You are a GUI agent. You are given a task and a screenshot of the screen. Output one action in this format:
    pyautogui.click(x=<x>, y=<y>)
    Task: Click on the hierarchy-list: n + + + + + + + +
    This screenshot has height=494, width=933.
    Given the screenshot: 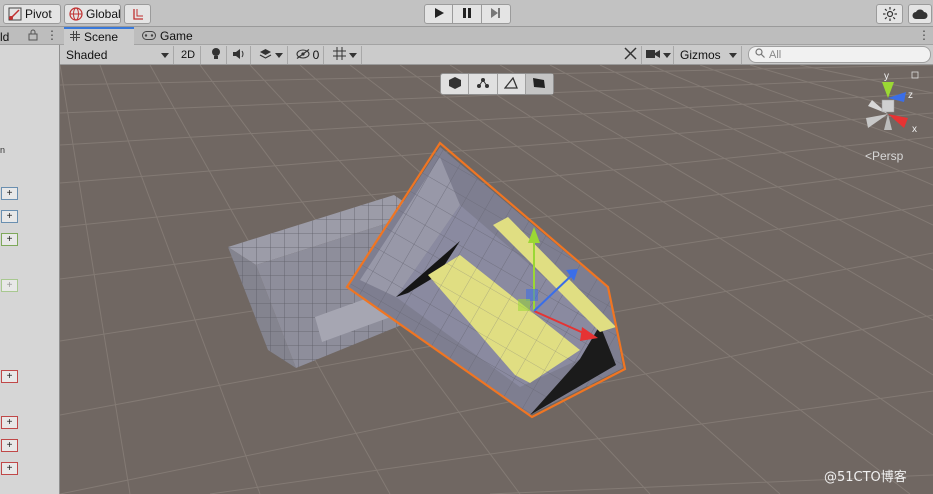 What is the action you would take?
    pyautogui.click(x=29, y=269)
    